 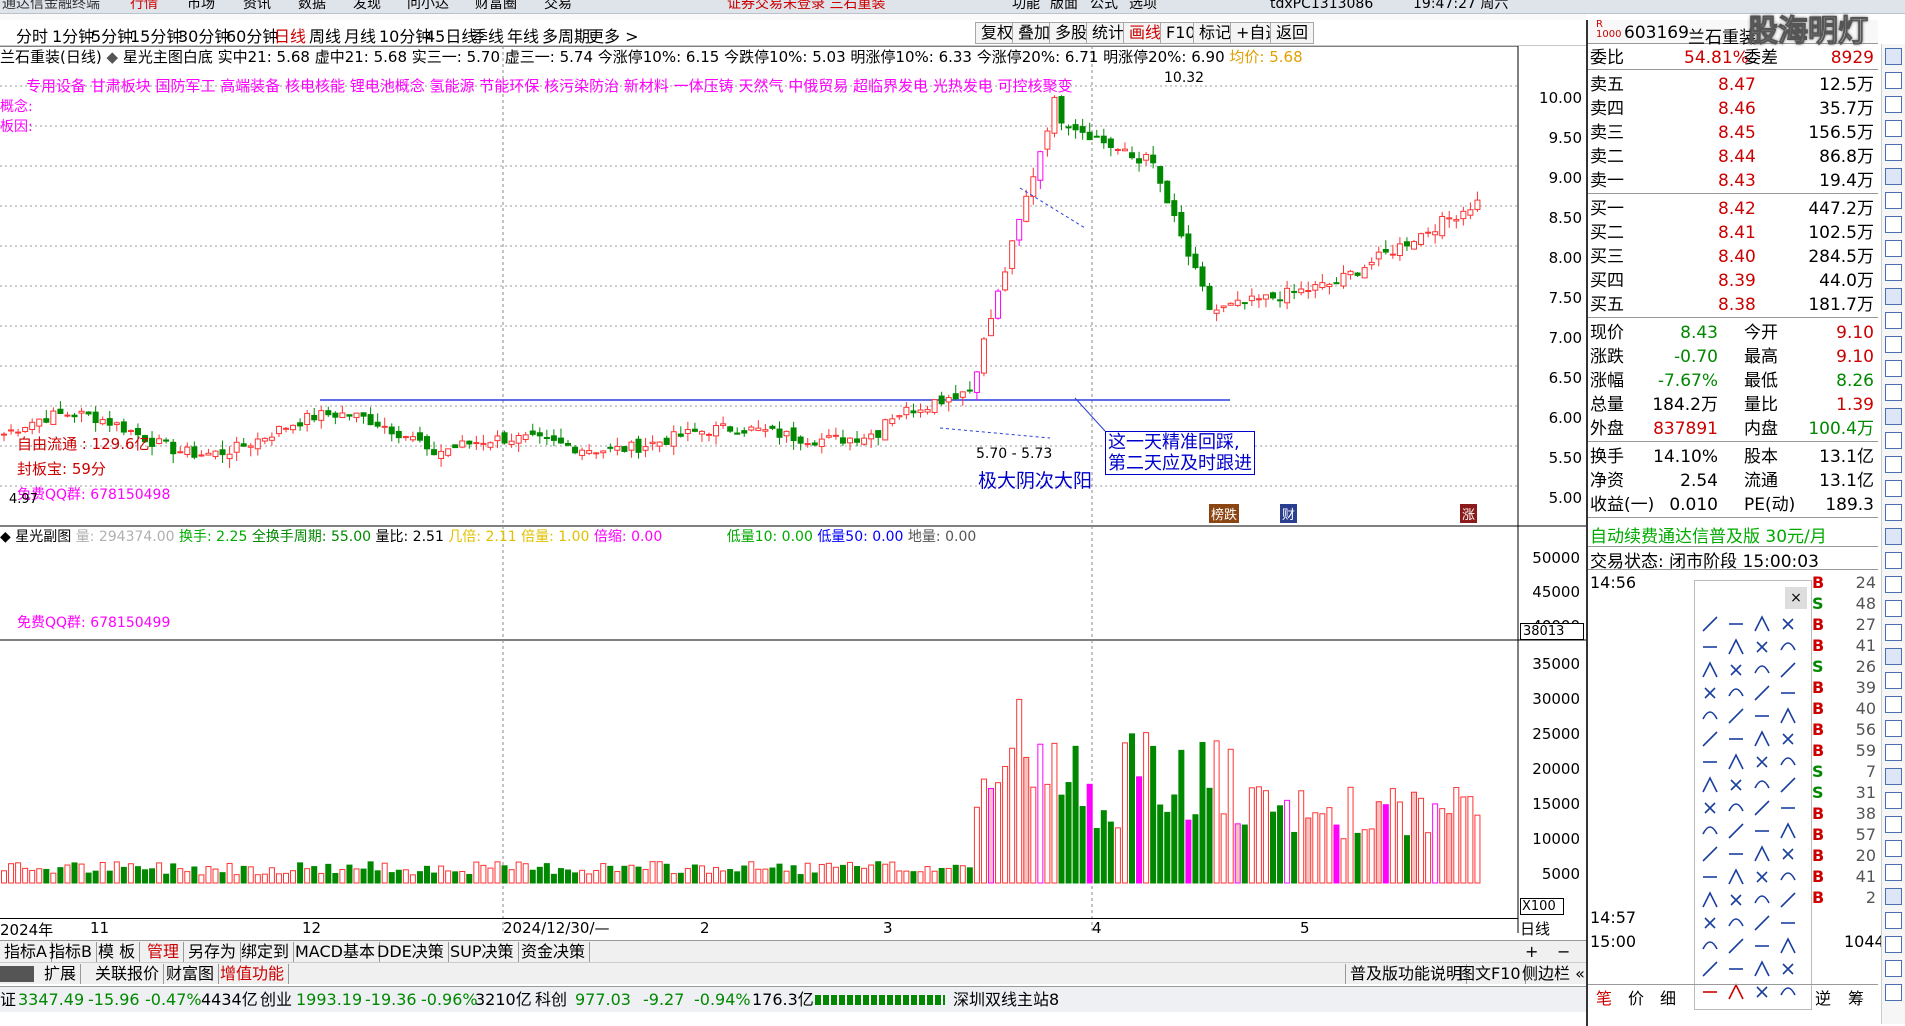 I want to click on sub-panel-title: 星光副图, so click(x=43, y=537).